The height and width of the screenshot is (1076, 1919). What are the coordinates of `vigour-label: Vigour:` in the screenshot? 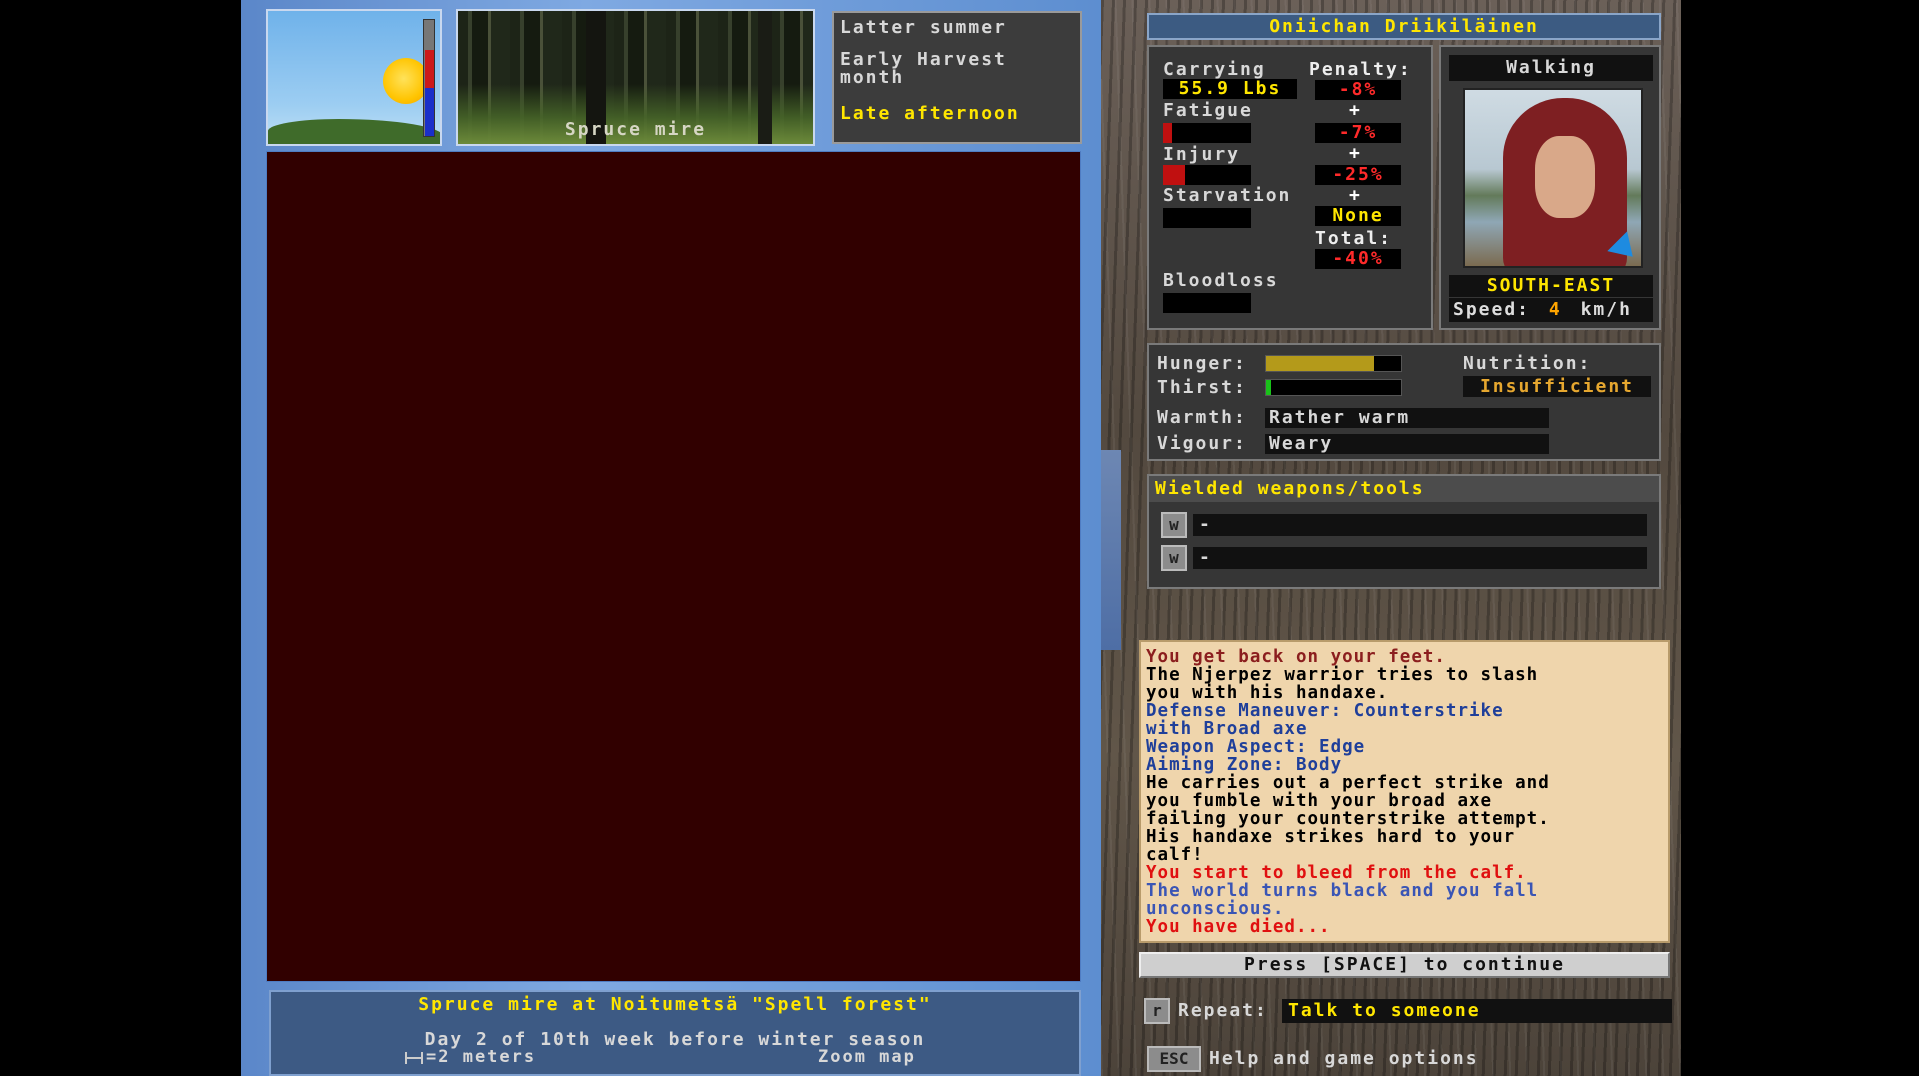 It's located at (1202, 443).